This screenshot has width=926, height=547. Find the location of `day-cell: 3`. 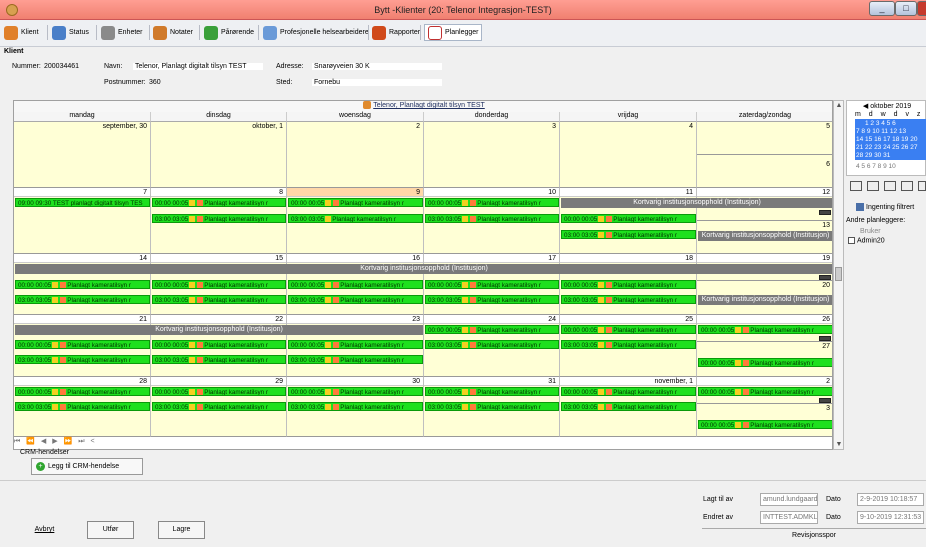

day-cell: 3 is located at coordinates (492, 155).